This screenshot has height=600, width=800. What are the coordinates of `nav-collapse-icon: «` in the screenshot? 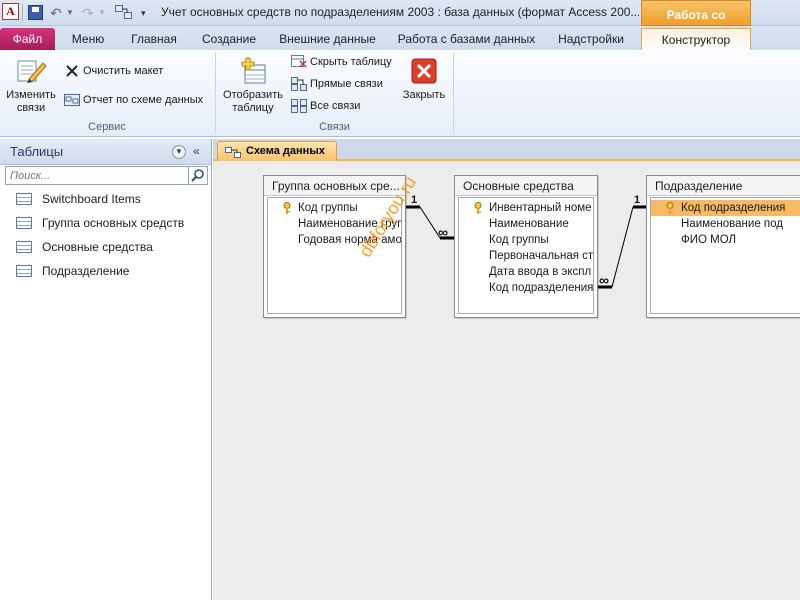 It's located at (196, 151).